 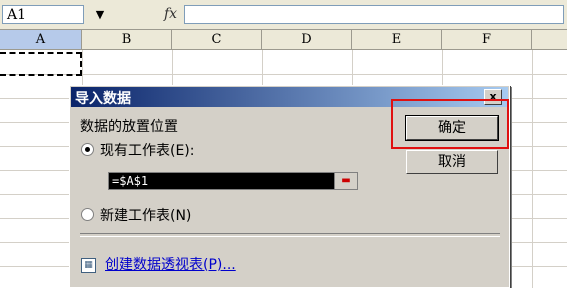 I want to click on selection-marquee-a1, so click(x=41, y=64).